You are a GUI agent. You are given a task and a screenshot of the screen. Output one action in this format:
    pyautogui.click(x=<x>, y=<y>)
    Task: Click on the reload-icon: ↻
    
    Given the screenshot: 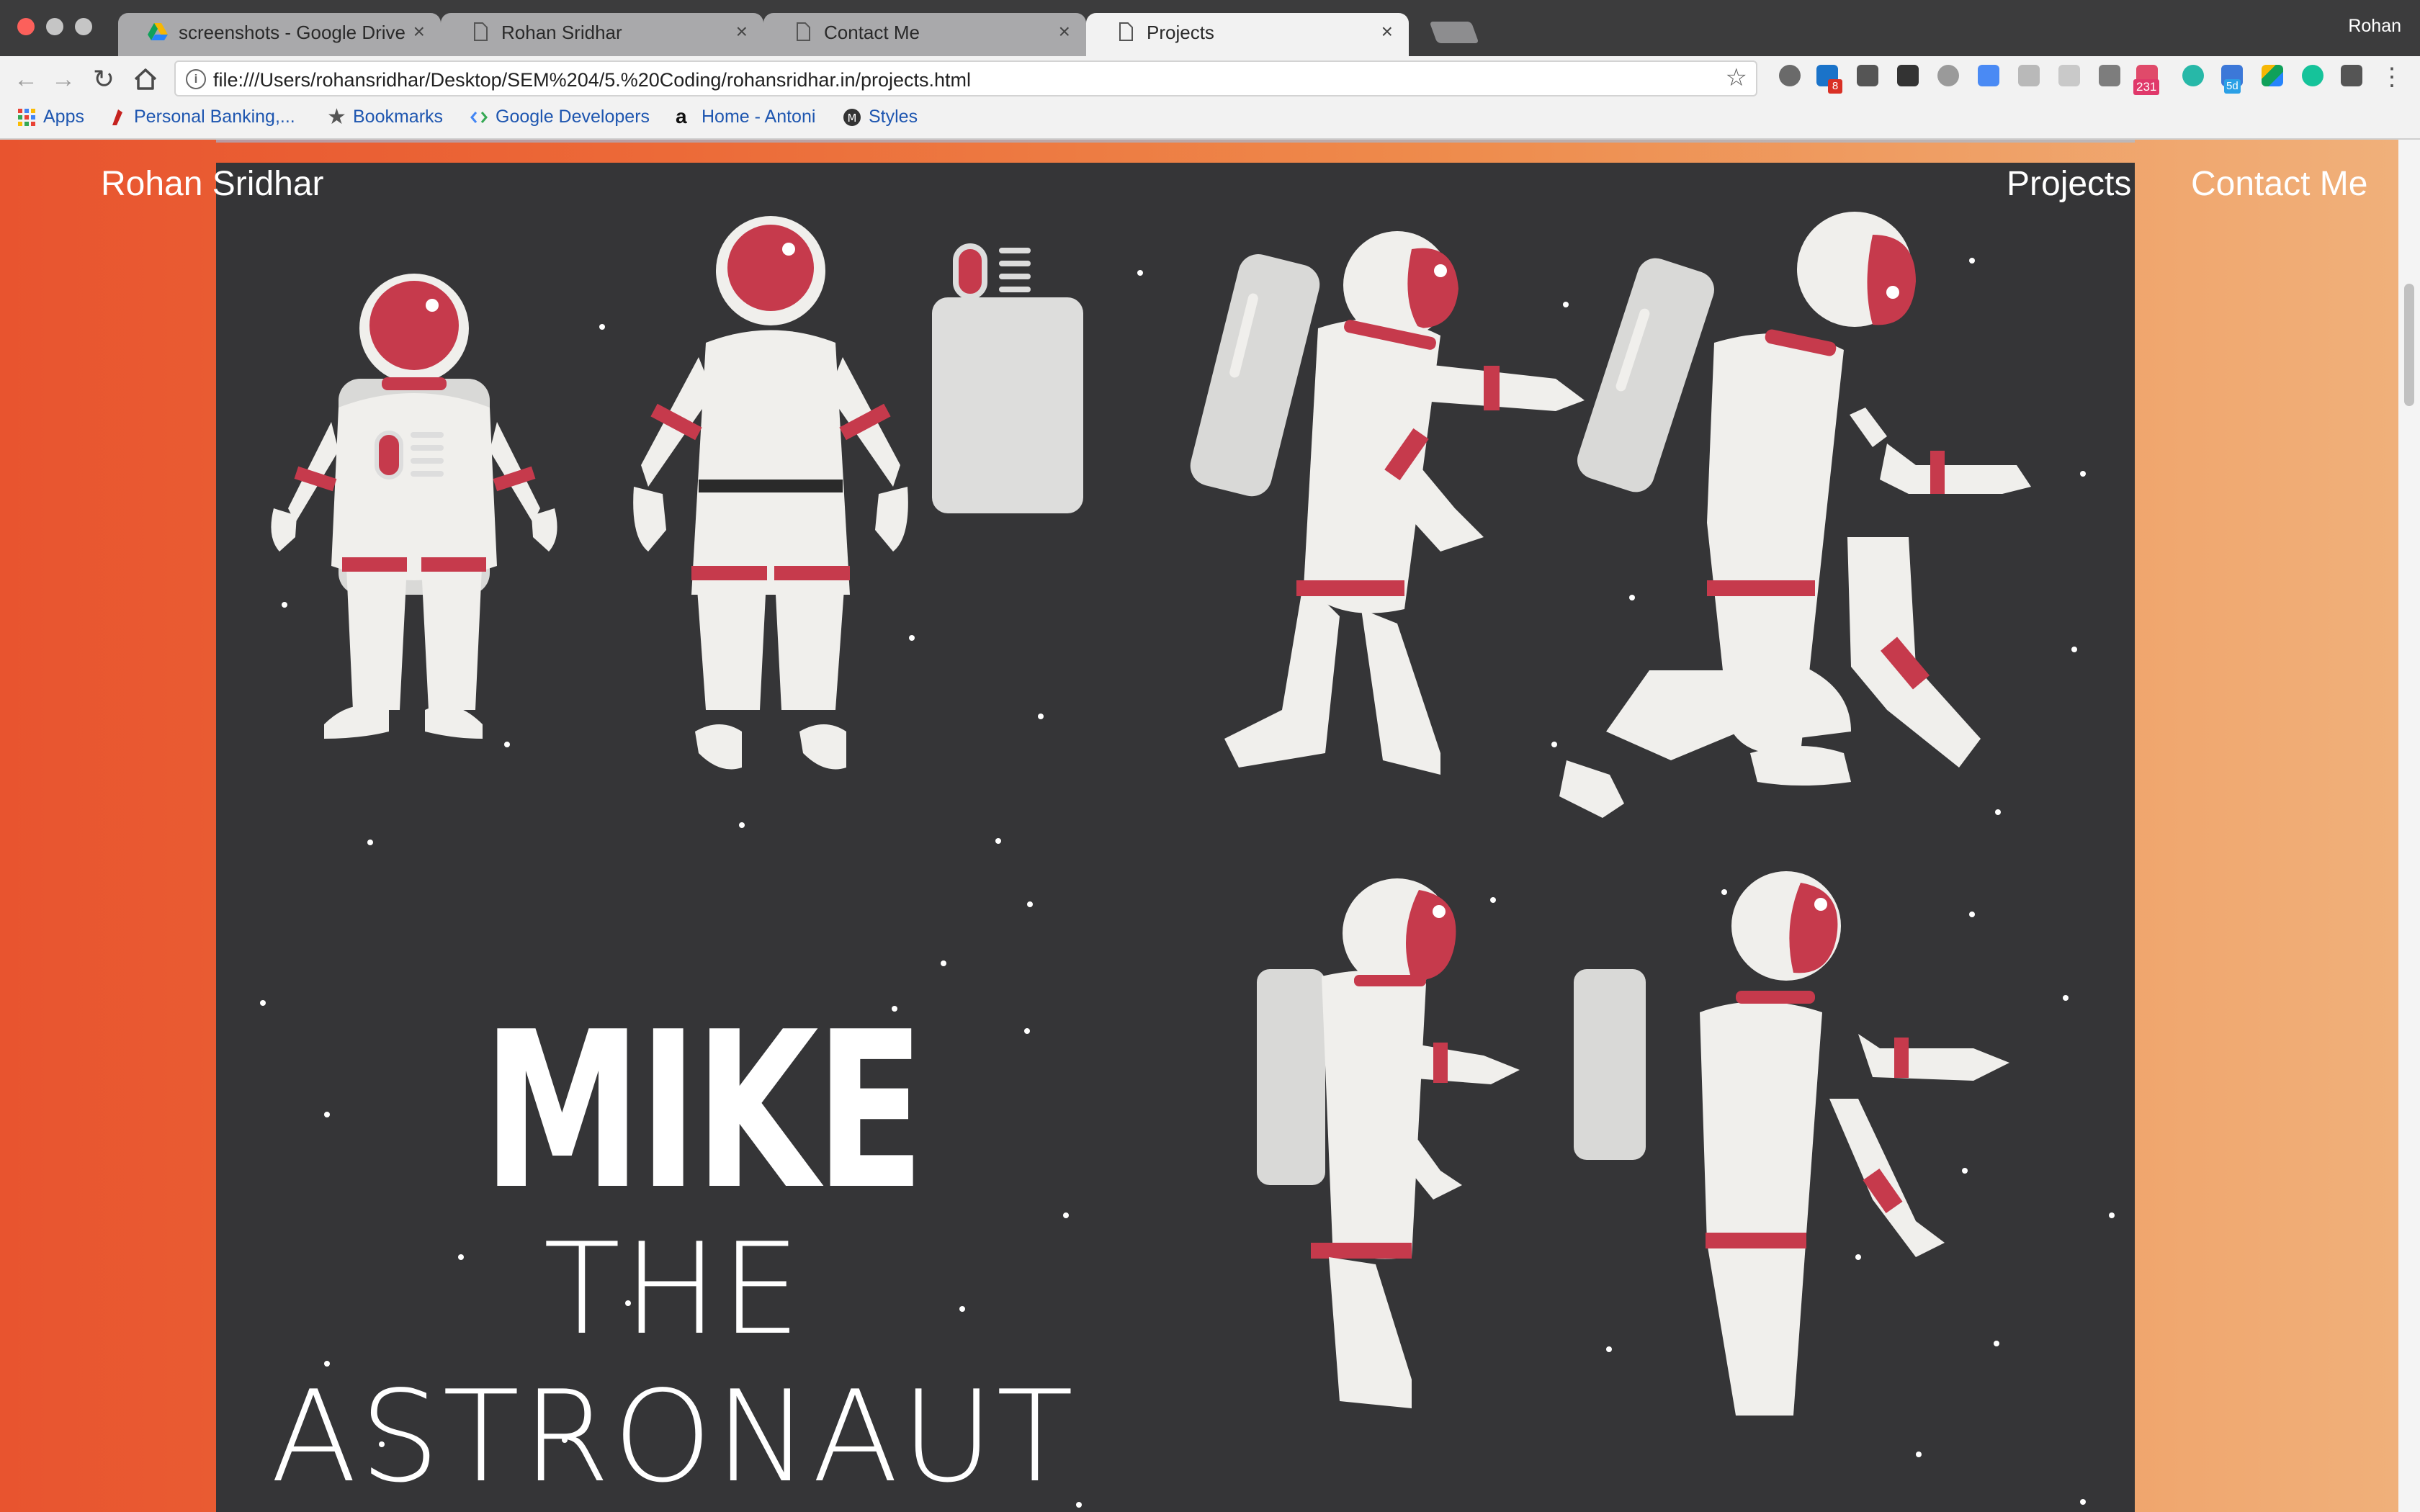 What is the action you would take?
    pyautogui.click(x=104, y=79)
    